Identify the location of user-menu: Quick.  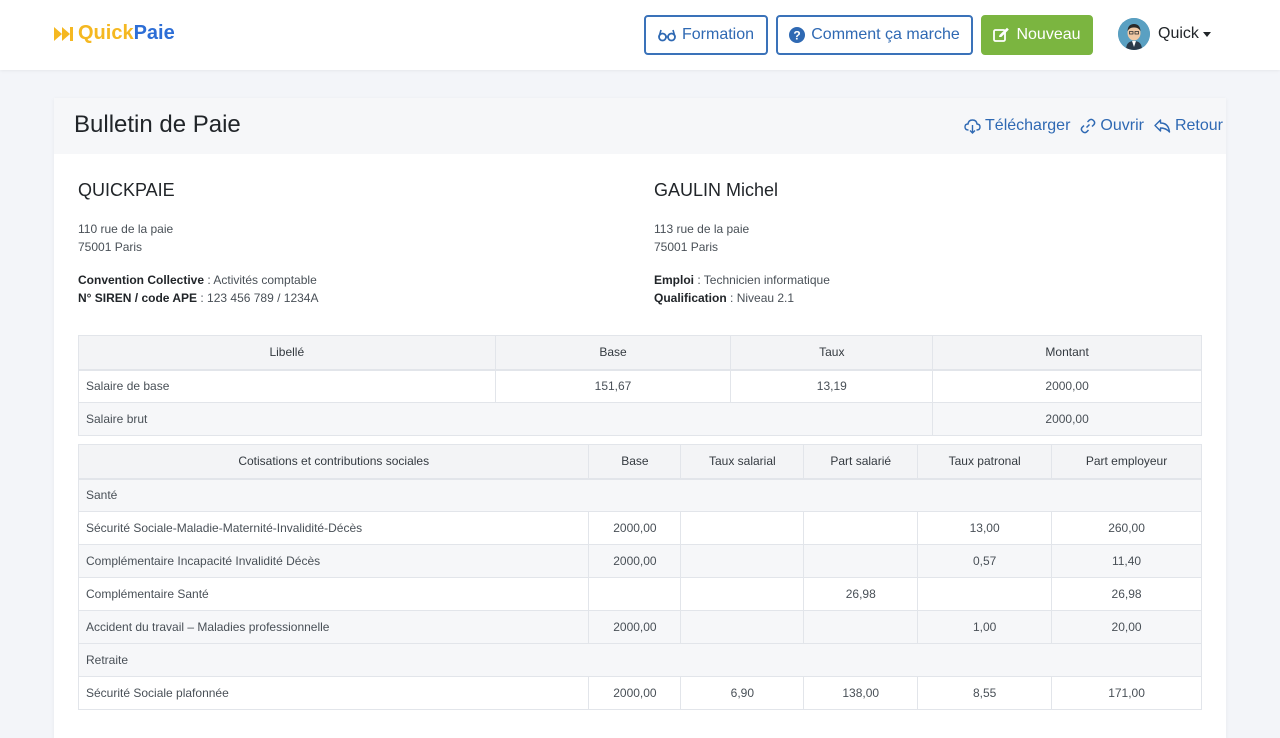
(1164, 34).